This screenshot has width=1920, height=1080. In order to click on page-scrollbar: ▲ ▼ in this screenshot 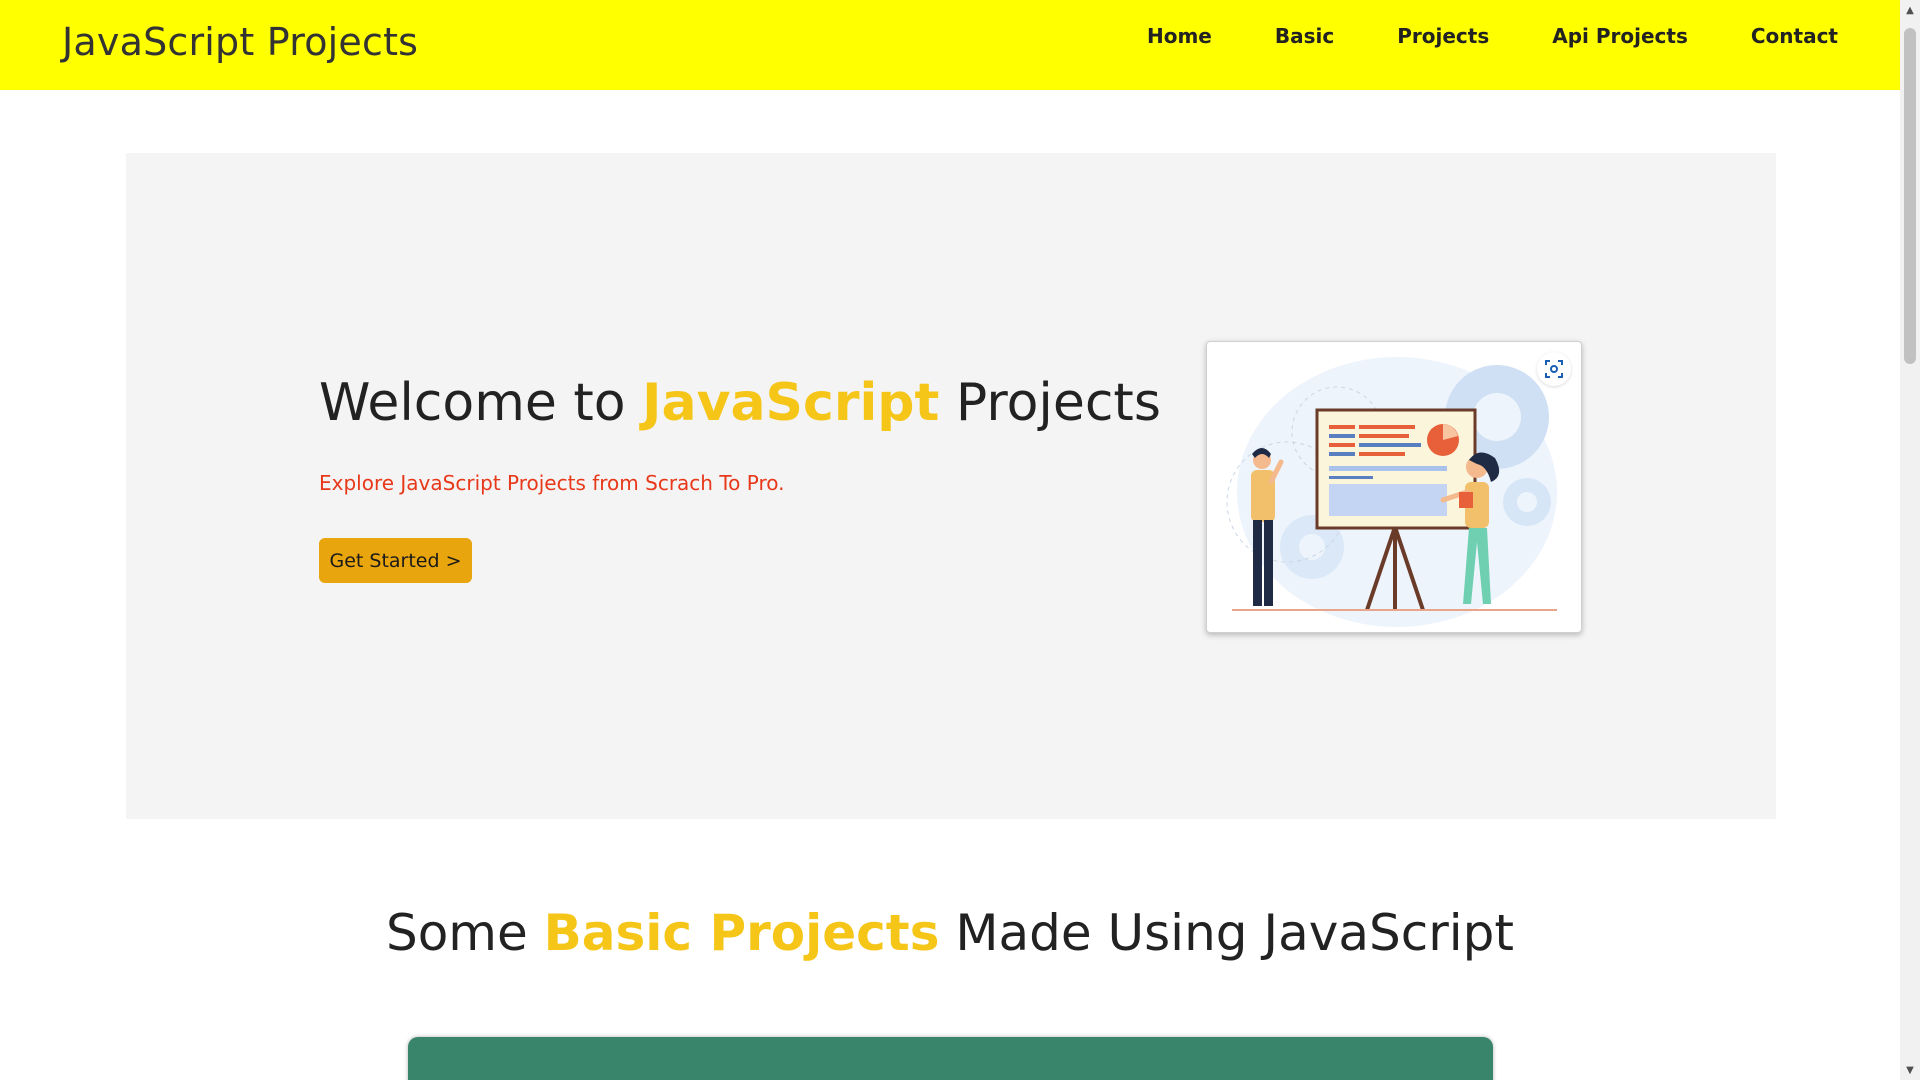, I will do `click(1910, 540)`.